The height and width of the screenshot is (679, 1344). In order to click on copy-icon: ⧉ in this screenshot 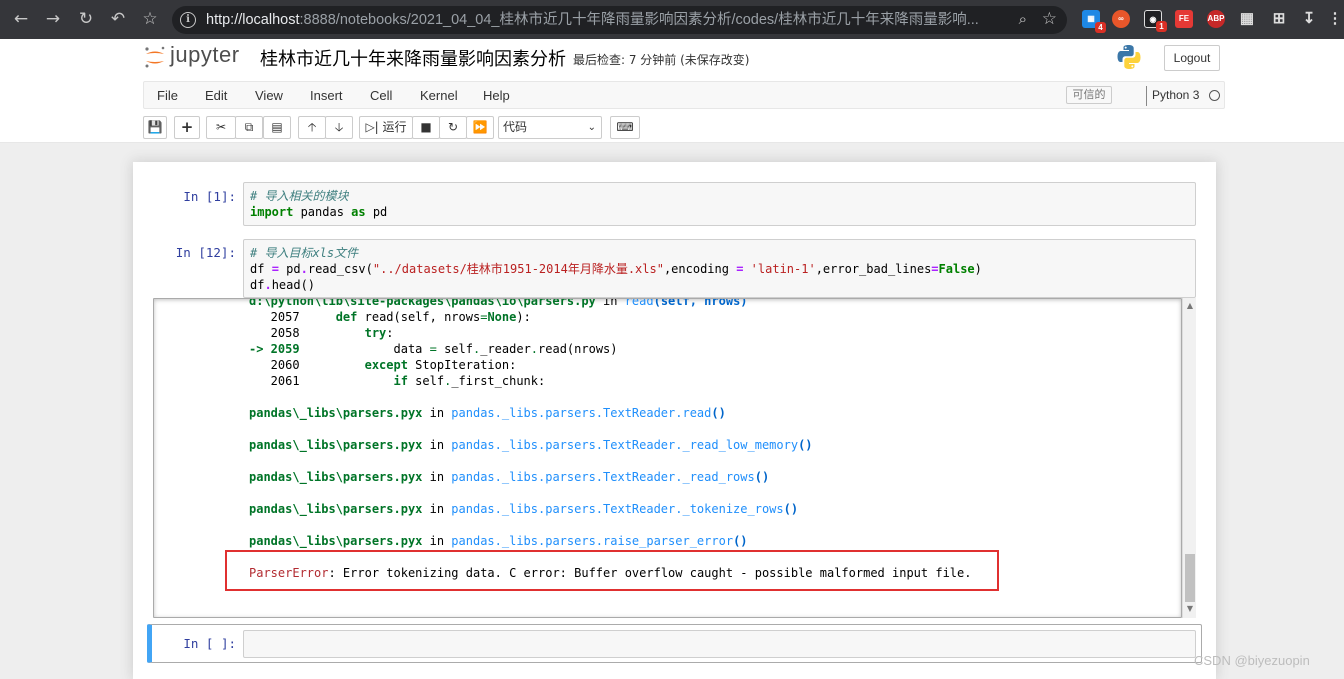, I will do `click(249, 127)`.